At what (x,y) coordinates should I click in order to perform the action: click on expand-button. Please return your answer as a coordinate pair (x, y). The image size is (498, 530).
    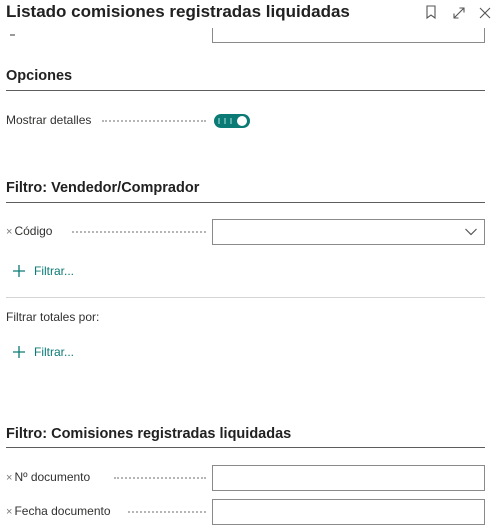
    Looking at the image, I should click on (459, 12).